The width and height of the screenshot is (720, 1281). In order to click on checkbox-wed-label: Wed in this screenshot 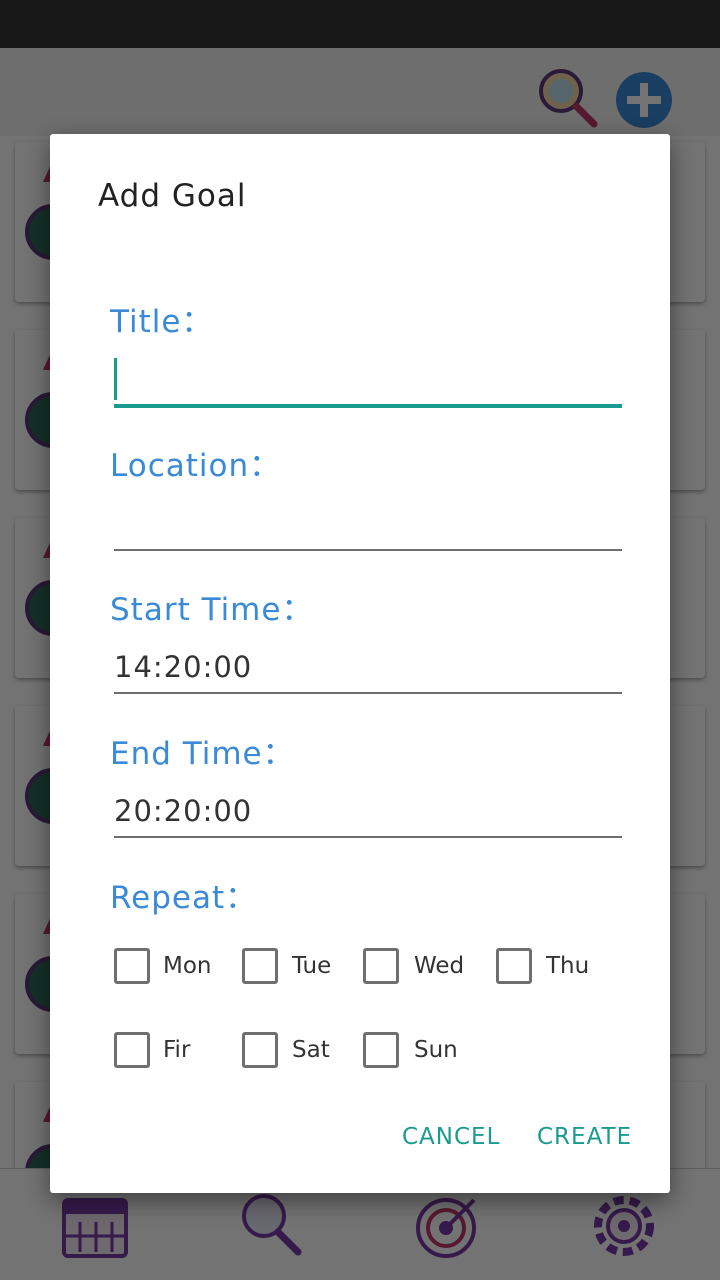, I will do `click(439, 966)`.